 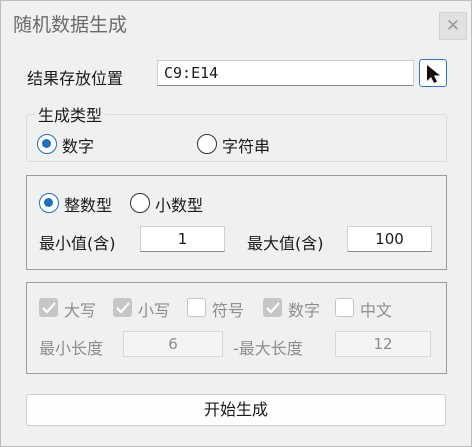 I want to click on title-bar: 随机数据生成 ✕, so click(x=236, y=23).